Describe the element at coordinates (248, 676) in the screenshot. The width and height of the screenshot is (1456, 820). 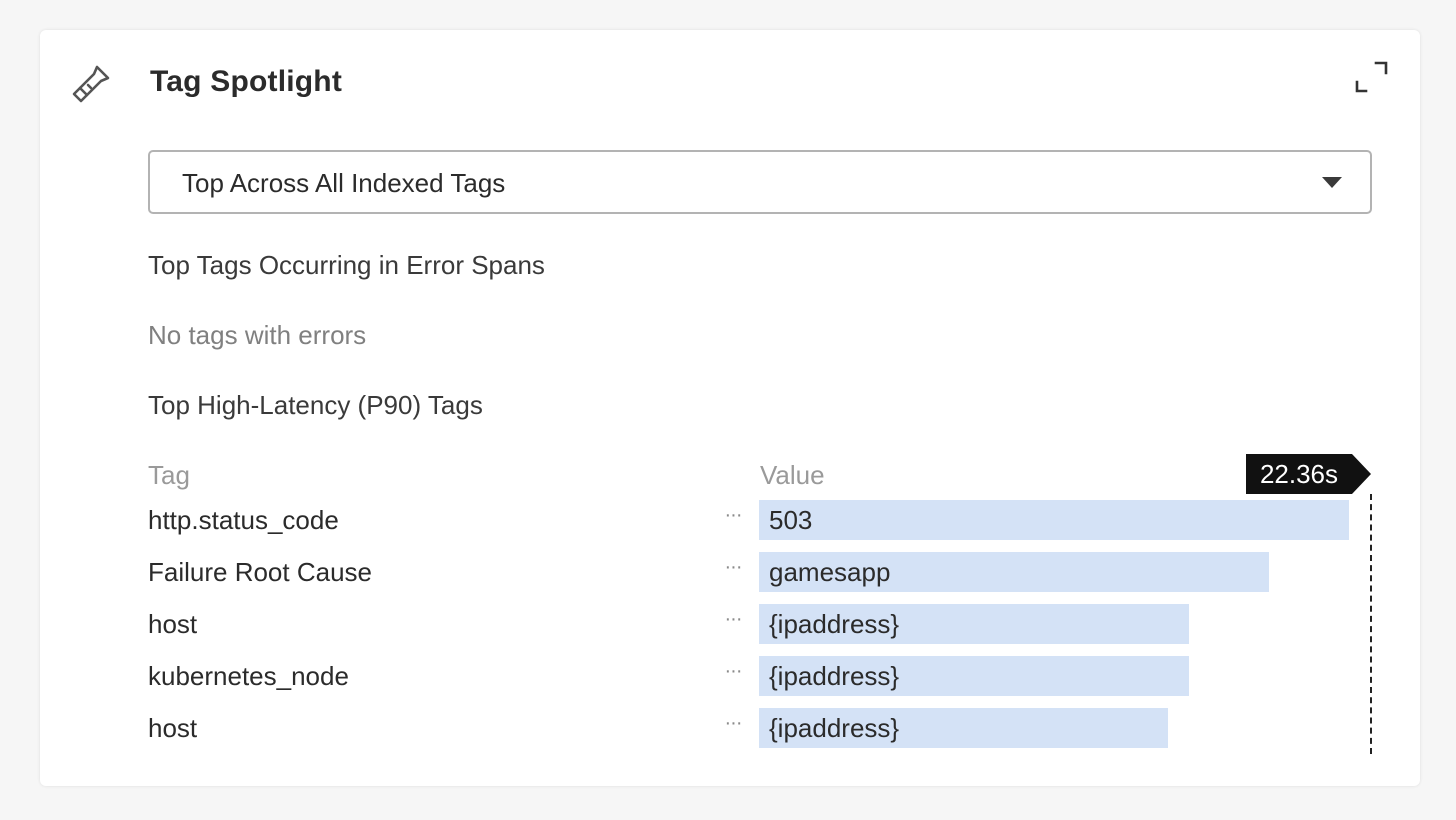
I see `row-tag: kubernetes_node` at that location.